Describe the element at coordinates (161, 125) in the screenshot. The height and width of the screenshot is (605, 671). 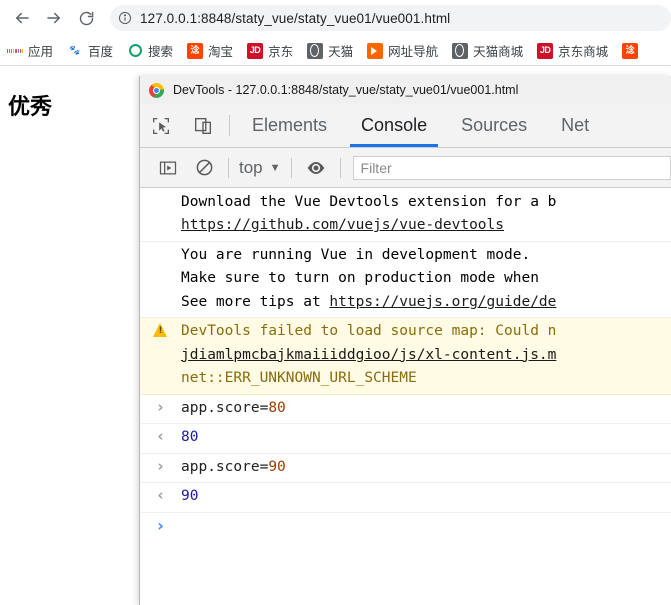
I see `inspect-element-button` at that location.